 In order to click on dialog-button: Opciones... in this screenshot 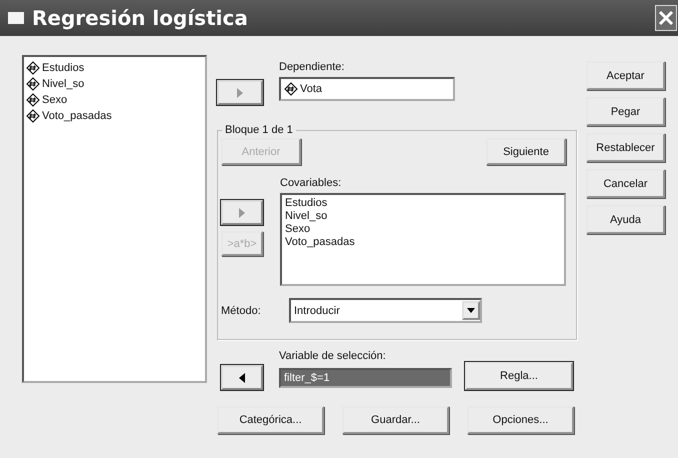, I will do `click(520, 420)`.